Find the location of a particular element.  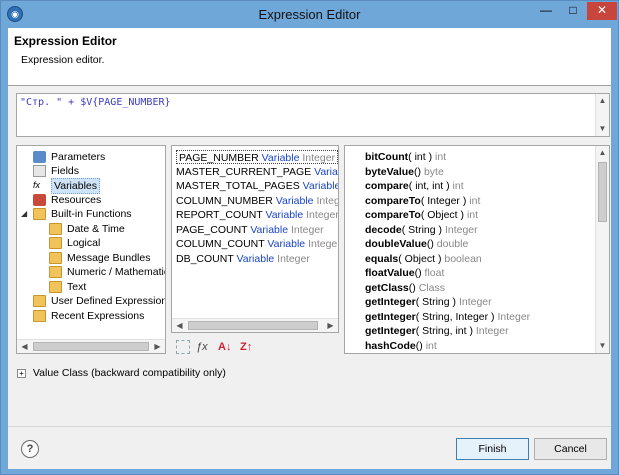

variable-item: MASTER_TOTAL_PAGES Variable Integer is located at coordinates (257, 186).